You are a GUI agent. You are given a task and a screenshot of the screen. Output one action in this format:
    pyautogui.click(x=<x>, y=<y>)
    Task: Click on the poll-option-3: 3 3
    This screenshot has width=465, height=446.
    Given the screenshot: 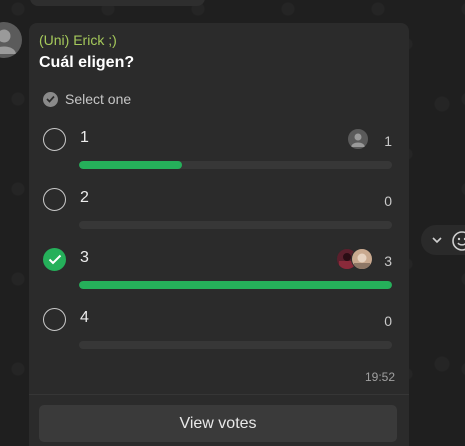 What is the action you would take?
    pyautogui.click(x=218, y=273)
    